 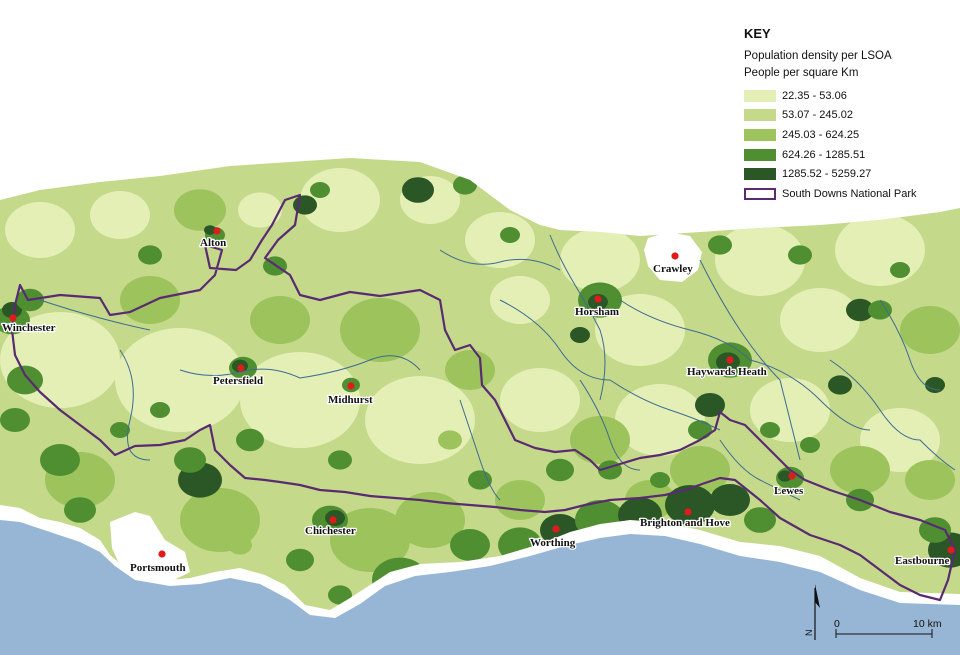 I want to click on scale-end-label: 10 km, so click(x=927, y=624).